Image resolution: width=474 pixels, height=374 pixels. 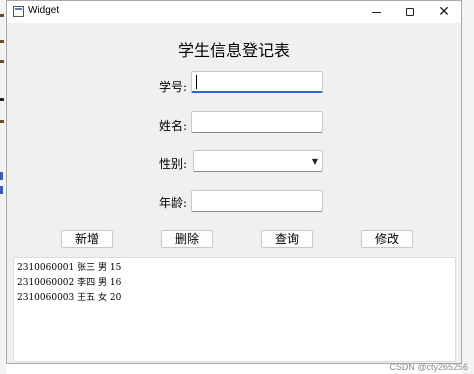 What do you see at coordinates (257, 122) in the screenshot?
I see `name-input` at bounding box center [257, 122].